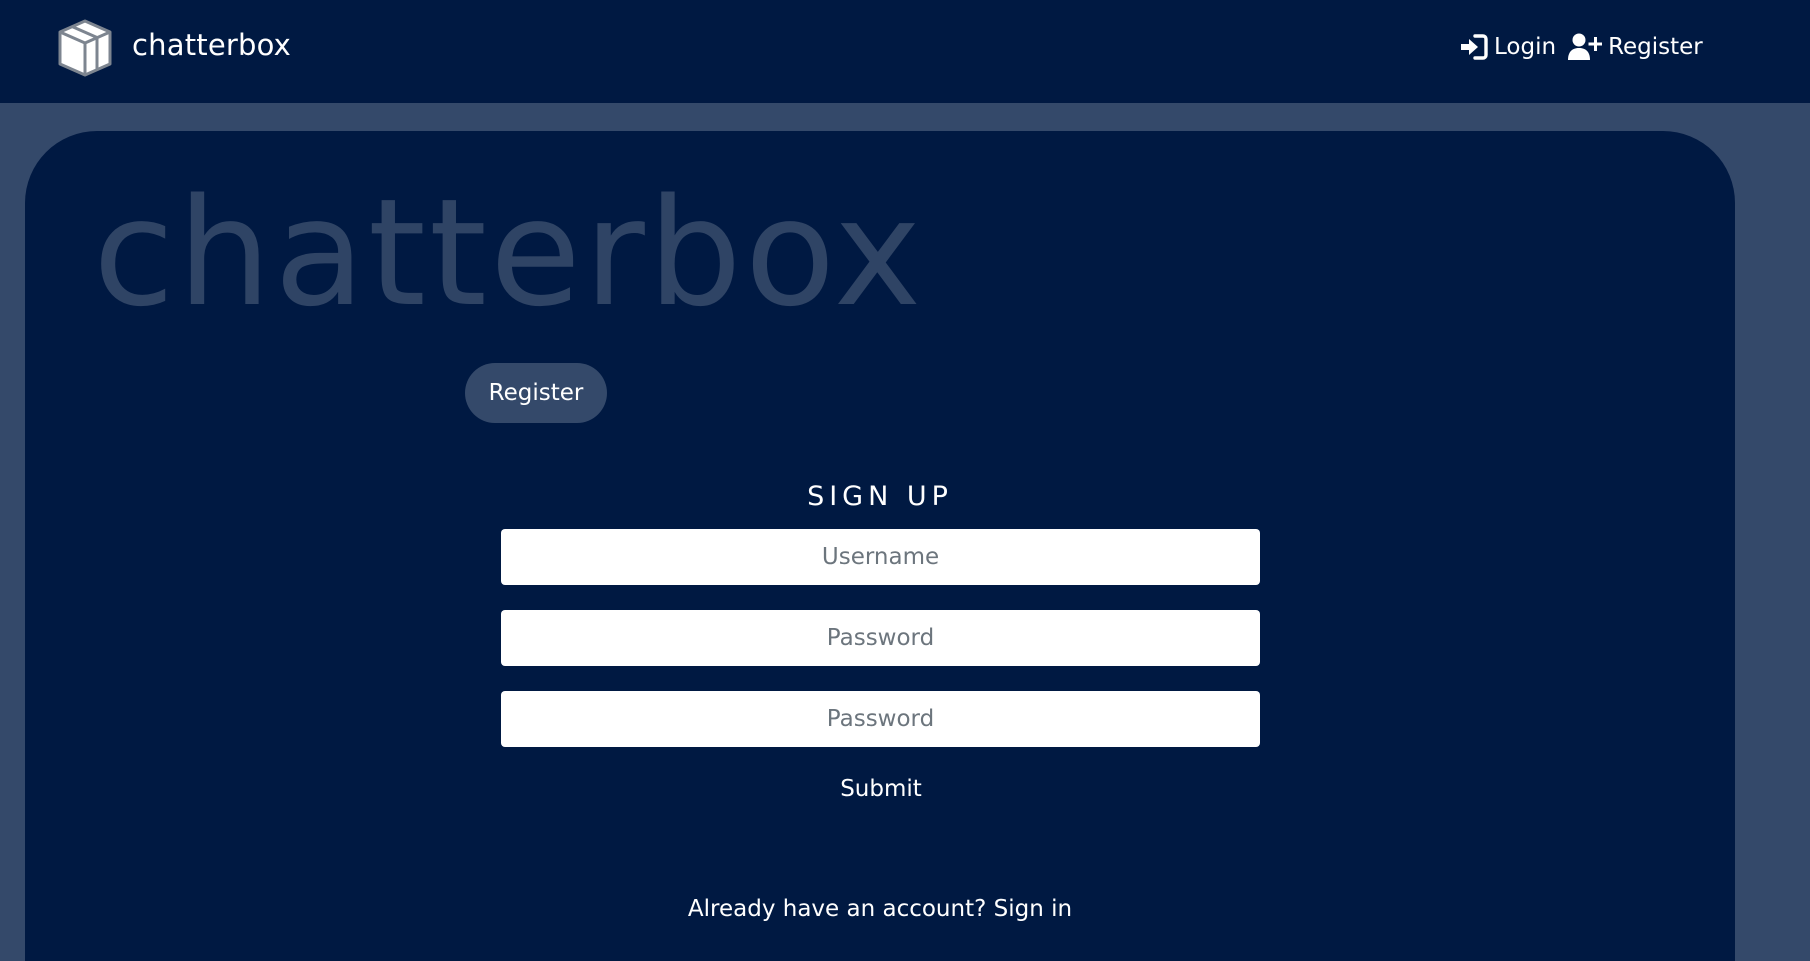 The height and width of the screenshot is (961, 1810). I want to click on nav-register-link: Register, so click(1635, 47).